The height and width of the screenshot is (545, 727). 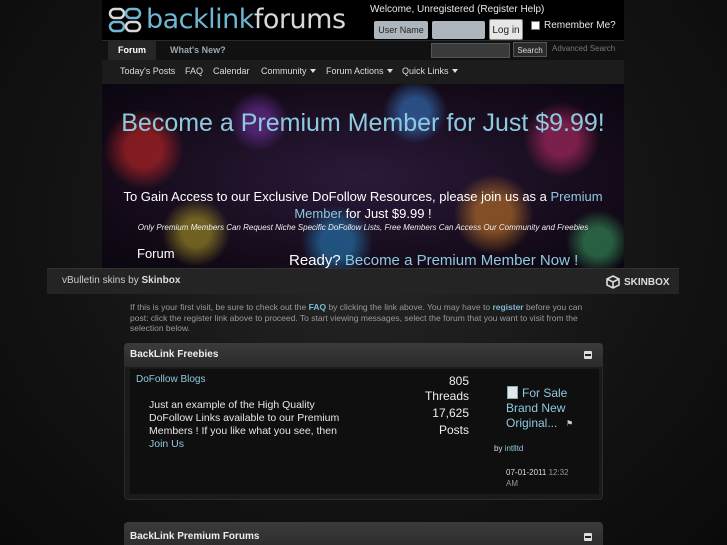 I want to click on login-button: Log in, so click(x=506, y=29).